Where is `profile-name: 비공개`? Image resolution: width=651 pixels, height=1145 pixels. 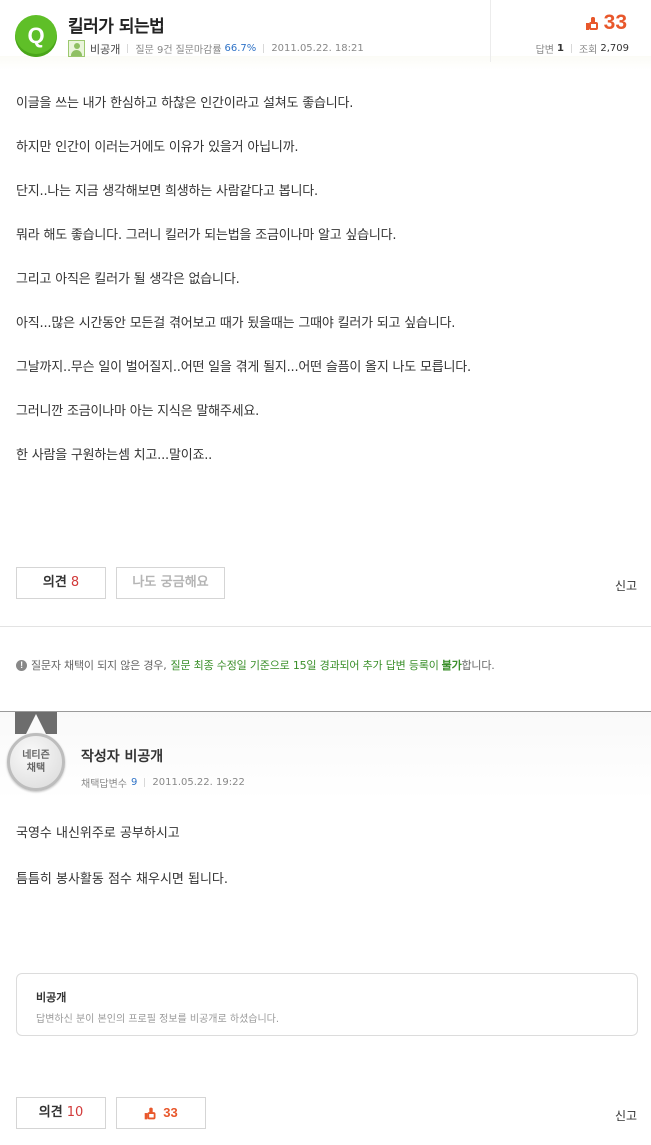
profile-name: 비공개 is located at coordinates (51, 997).